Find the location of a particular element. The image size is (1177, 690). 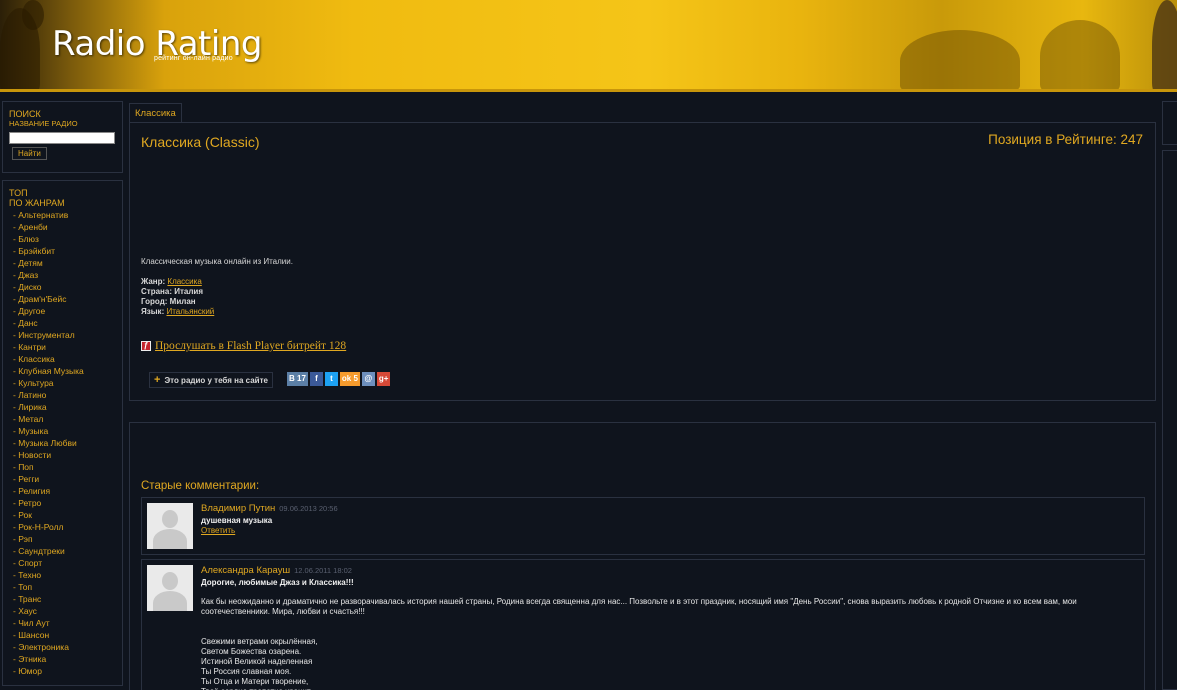

poem-line: Ты Отца и Матери творение, is located at coordinates (255, 681).